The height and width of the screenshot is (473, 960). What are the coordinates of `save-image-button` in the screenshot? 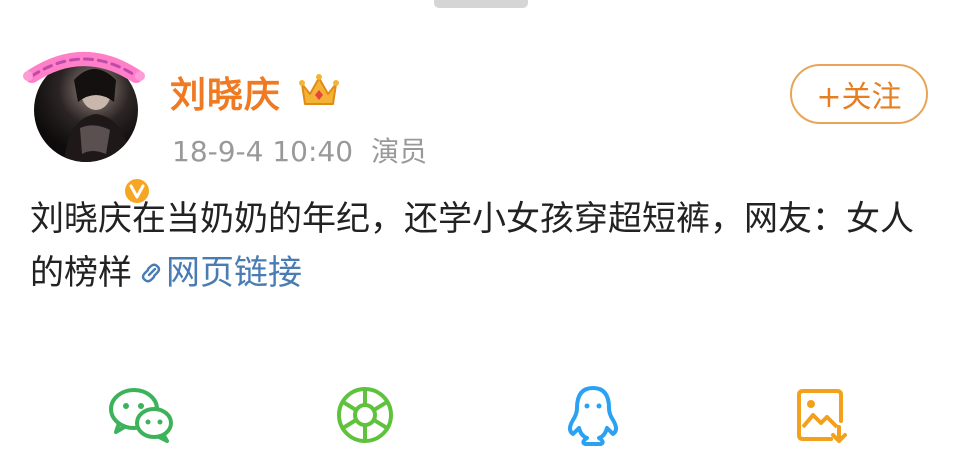 It's located at (821, 415).